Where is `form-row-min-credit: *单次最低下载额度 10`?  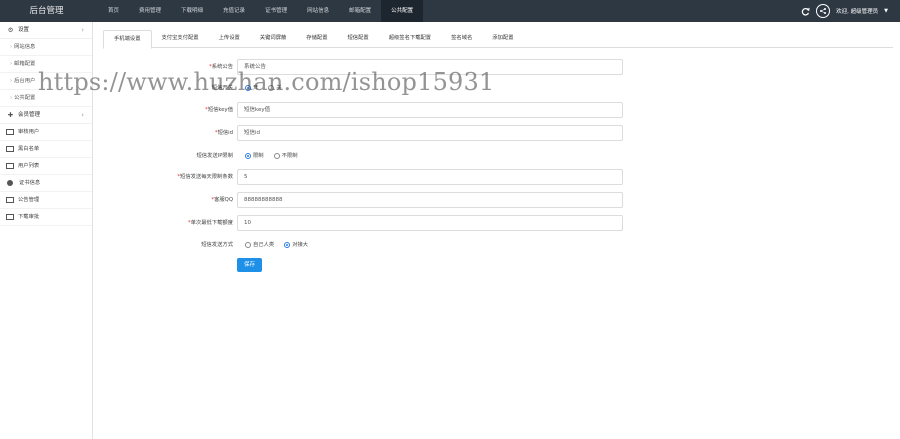 form-row-min-credit: *单次最低下载额度 10 is located at coordinates (368, 223).